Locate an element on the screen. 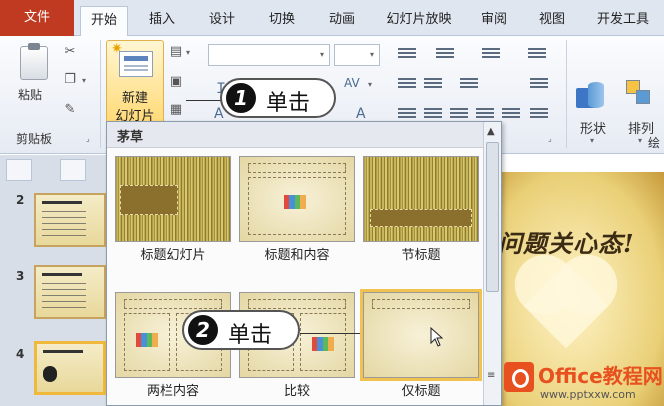 The image size is (664, 406). office-logo-icon is located at coordinates (519, 377).